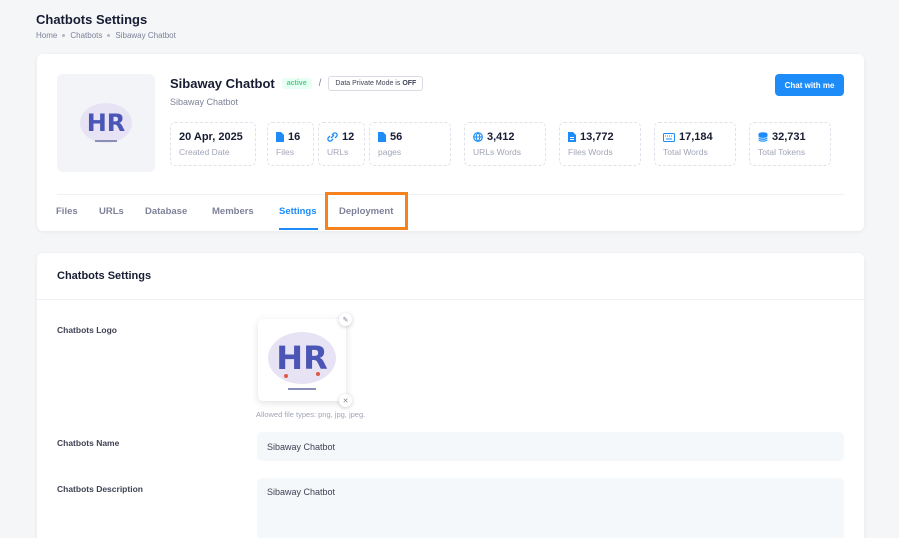 The image size is (899, 538). I want to click on private-mode-badge: Data Private Mode is OFF, so click(376, 83).